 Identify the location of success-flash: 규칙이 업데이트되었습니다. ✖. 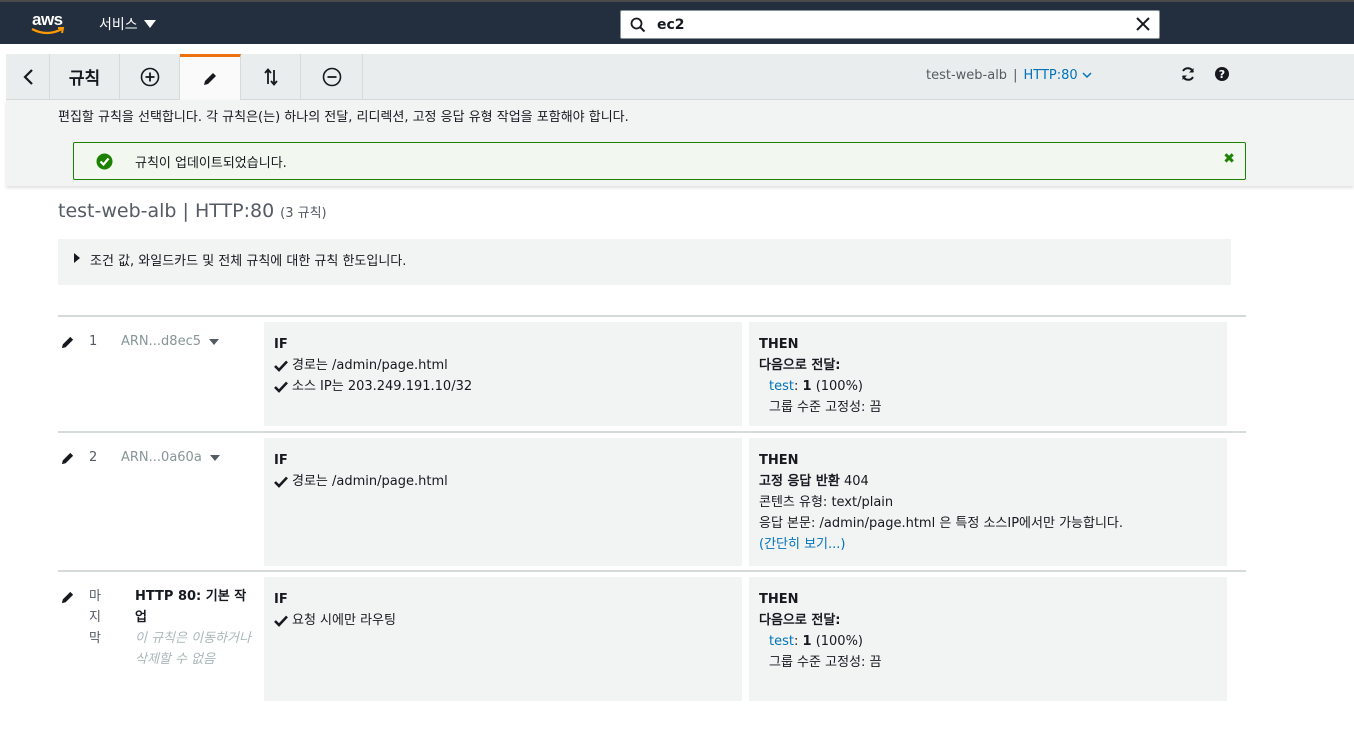
(659, 161).